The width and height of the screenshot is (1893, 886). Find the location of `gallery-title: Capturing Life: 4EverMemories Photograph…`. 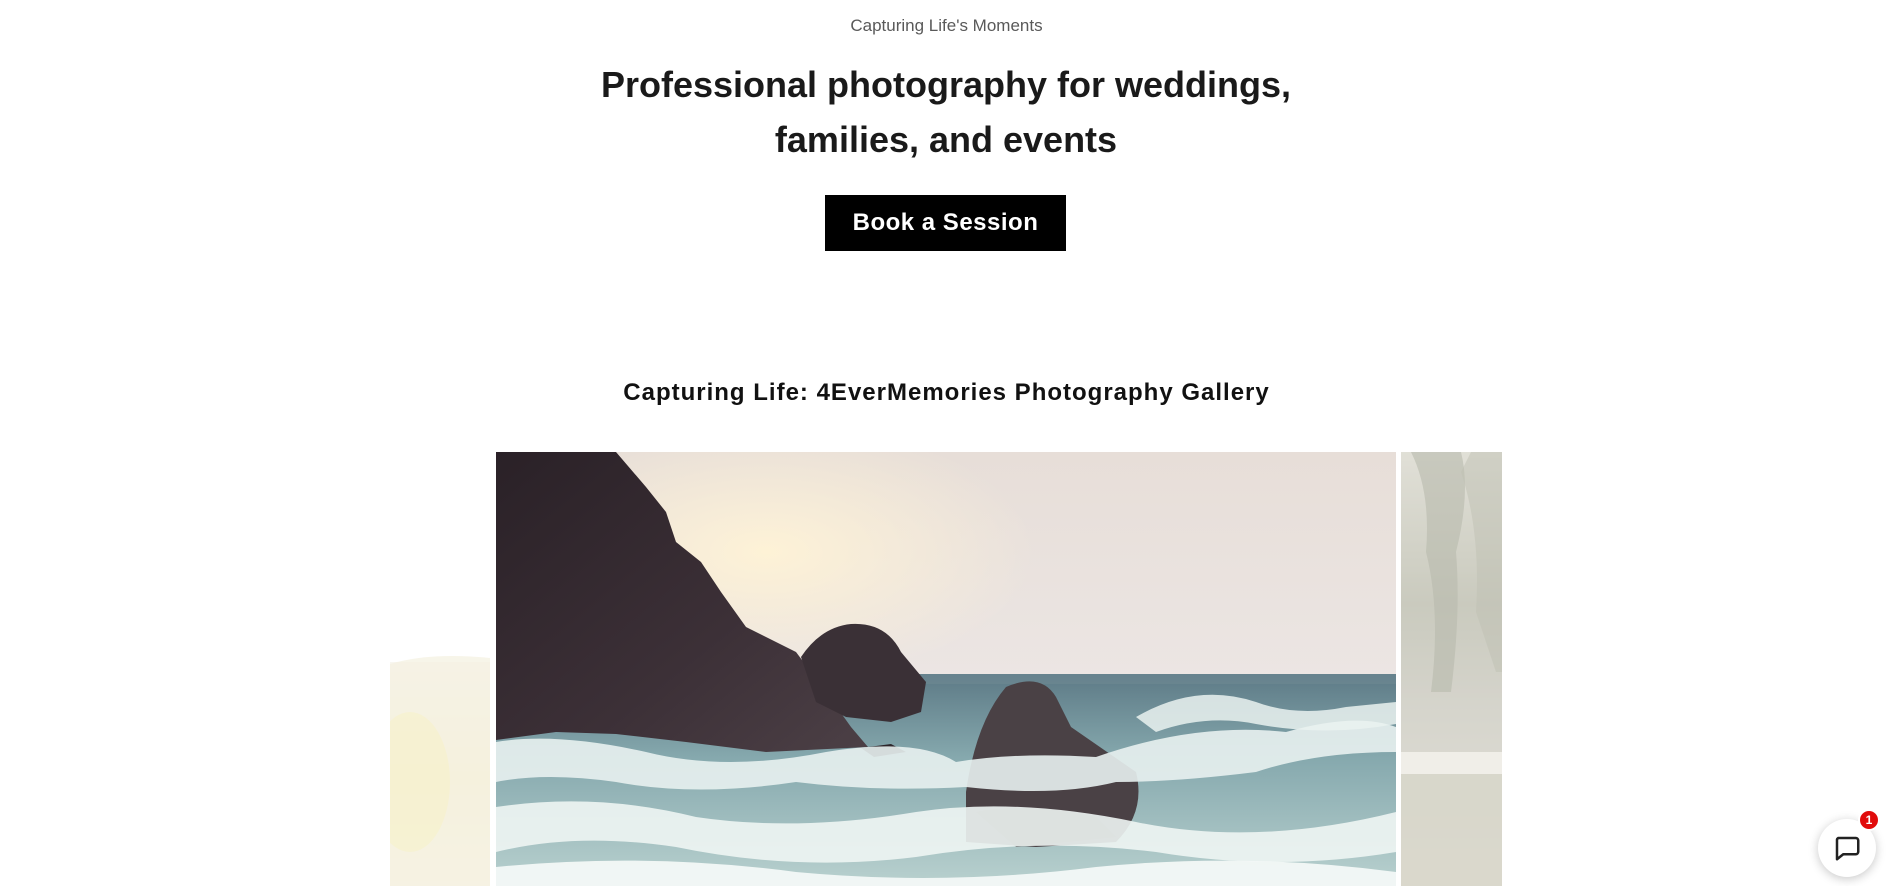

gallery-title: Capturing Life: 4EverMemories Photograph… is located at coordinates (946, 392).